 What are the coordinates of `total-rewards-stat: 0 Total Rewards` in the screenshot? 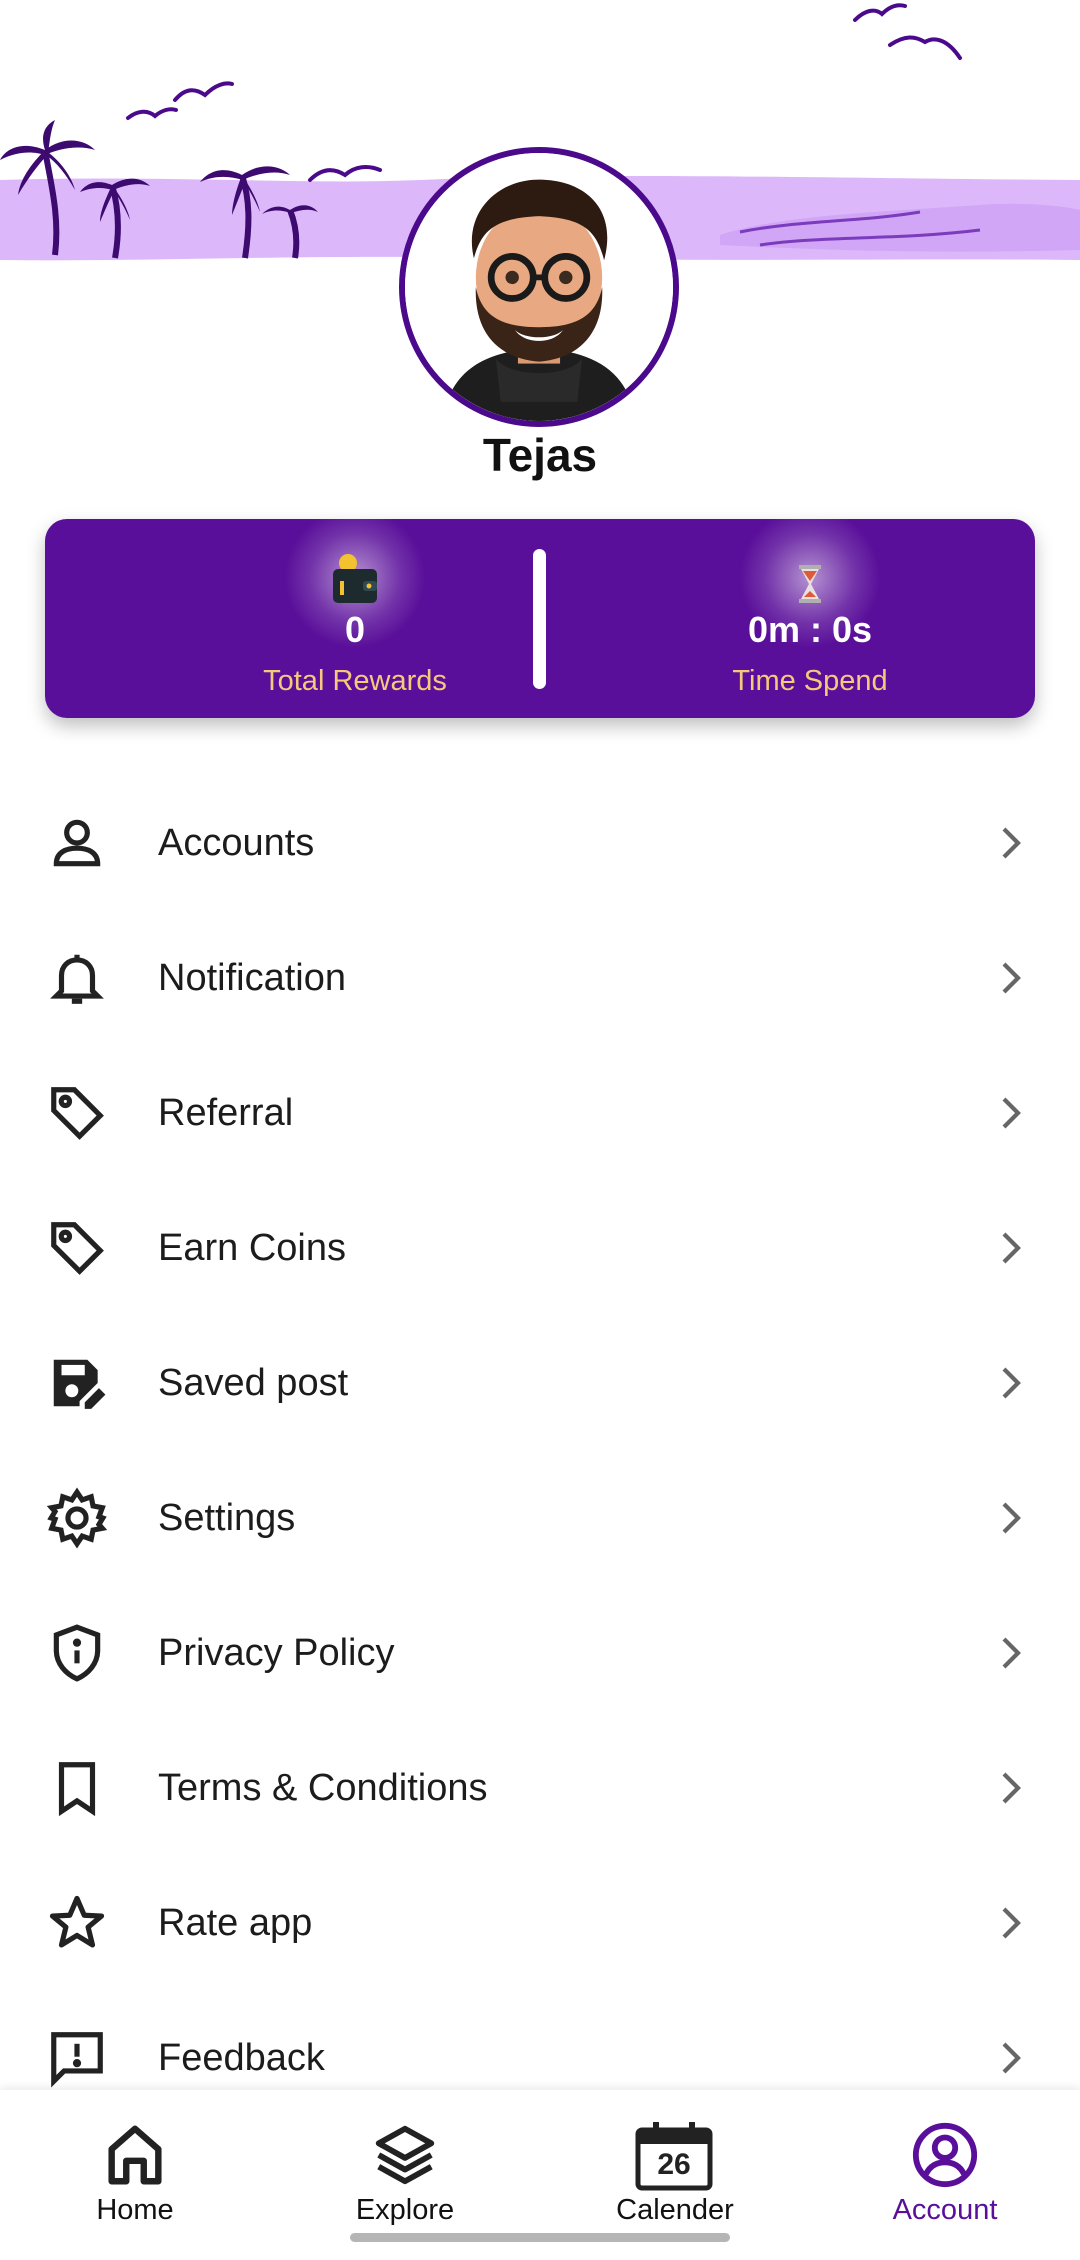 It's located at (355, 618).